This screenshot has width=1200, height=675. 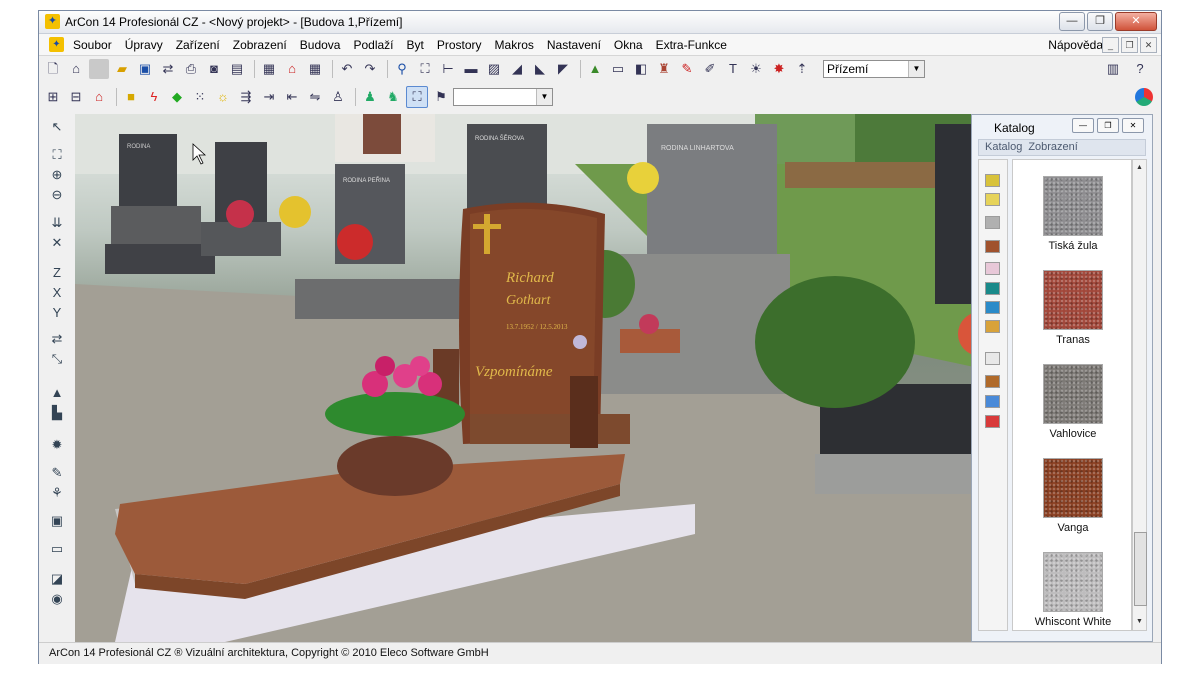 What do you see at coordinates (1136, 21) in the screenshot?
I see `close-button: ✕` at bounding box center [1136, 21].